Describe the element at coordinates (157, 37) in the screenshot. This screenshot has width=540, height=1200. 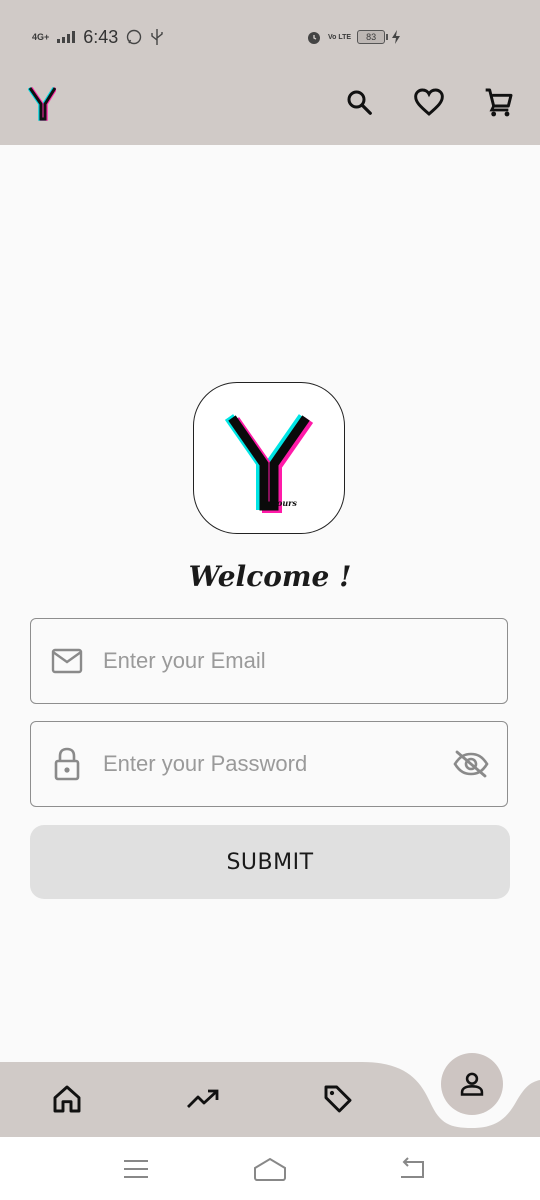
I see `usb-icon` at that location.